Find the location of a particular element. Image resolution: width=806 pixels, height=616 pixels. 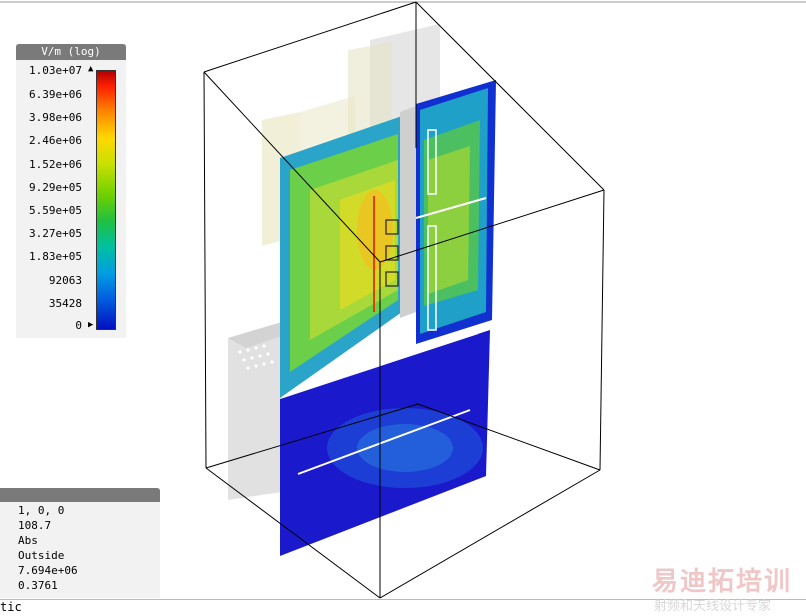

legend-tick: 1.52e+06 is located at coordinates (55, 164).